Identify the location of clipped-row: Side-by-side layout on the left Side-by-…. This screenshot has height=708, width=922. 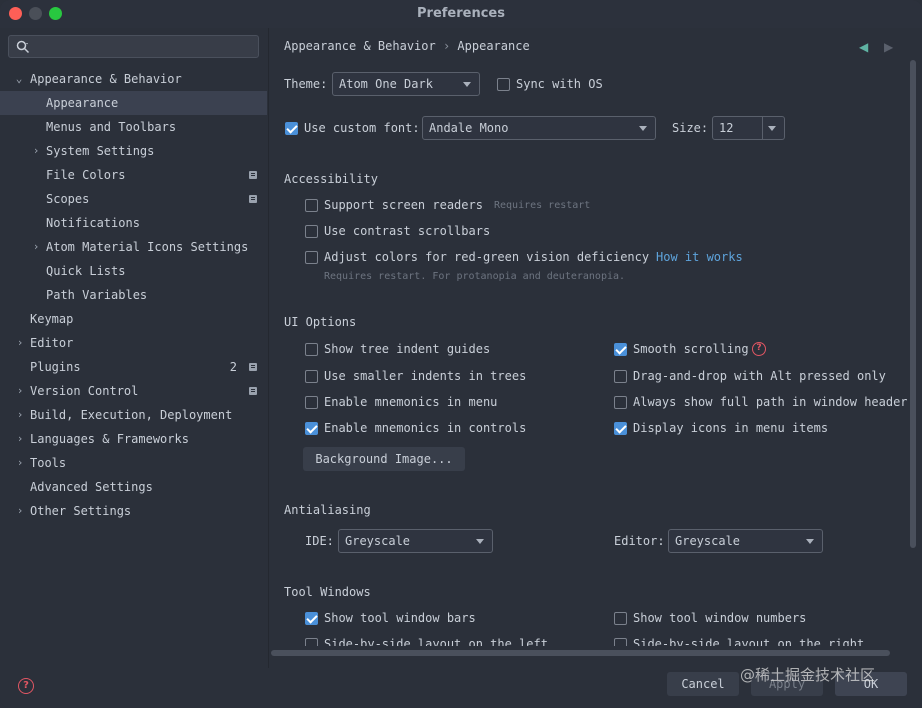
(589, 639).